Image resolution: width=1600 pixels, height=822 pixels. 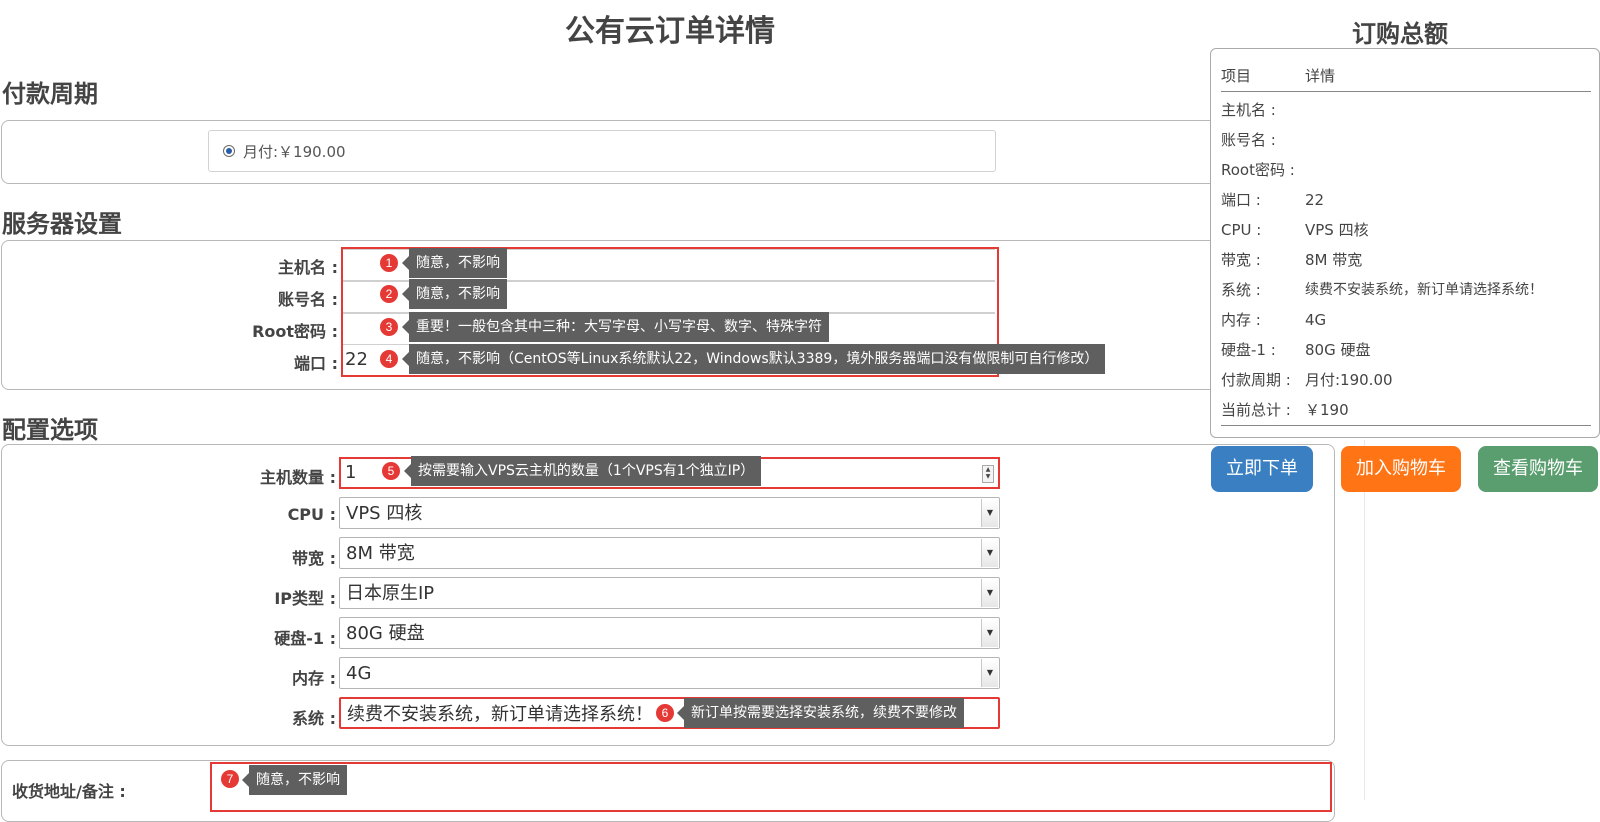 What do you see at coordinates (69, 791) in the screenshot?
I see `notes-label: 收货地址/备注 :` at bounding box center [69, 791].